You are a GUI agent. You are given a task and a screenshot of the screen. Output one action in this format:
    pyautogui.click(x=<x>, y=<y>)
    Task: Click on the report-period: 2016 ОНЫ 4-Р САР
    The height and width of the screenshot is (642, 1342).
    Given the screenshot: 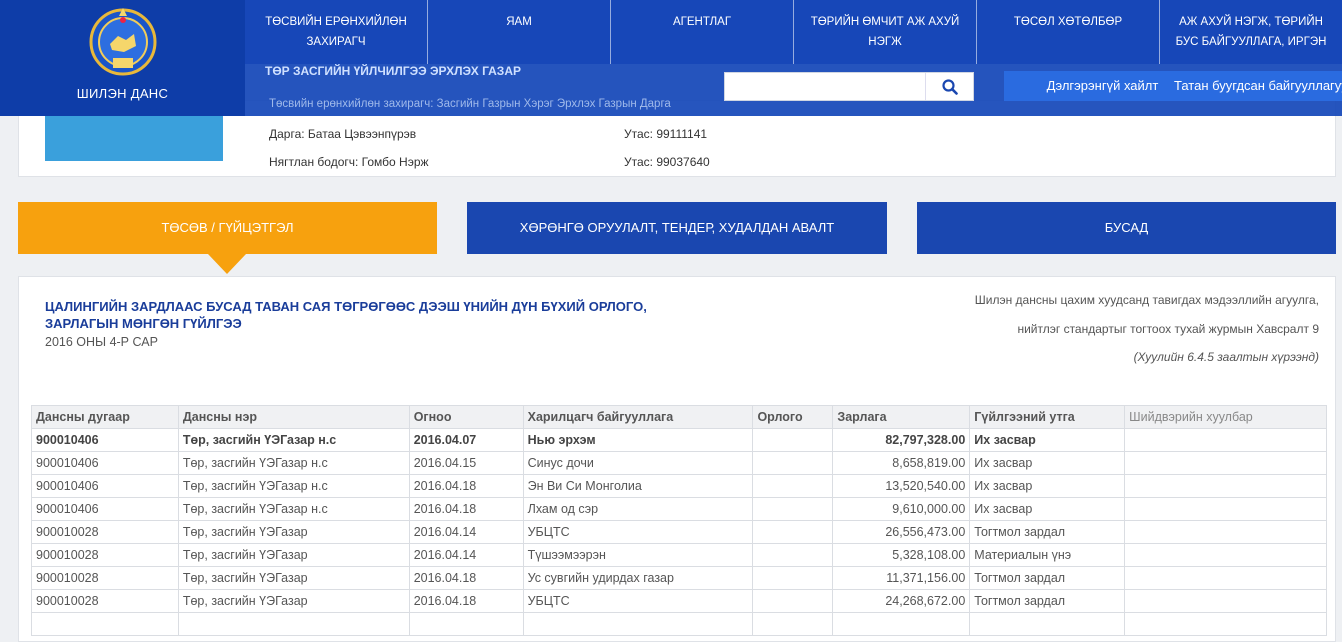 What is the action you would take?
    pyautogui.click(x=101, y=342)
    